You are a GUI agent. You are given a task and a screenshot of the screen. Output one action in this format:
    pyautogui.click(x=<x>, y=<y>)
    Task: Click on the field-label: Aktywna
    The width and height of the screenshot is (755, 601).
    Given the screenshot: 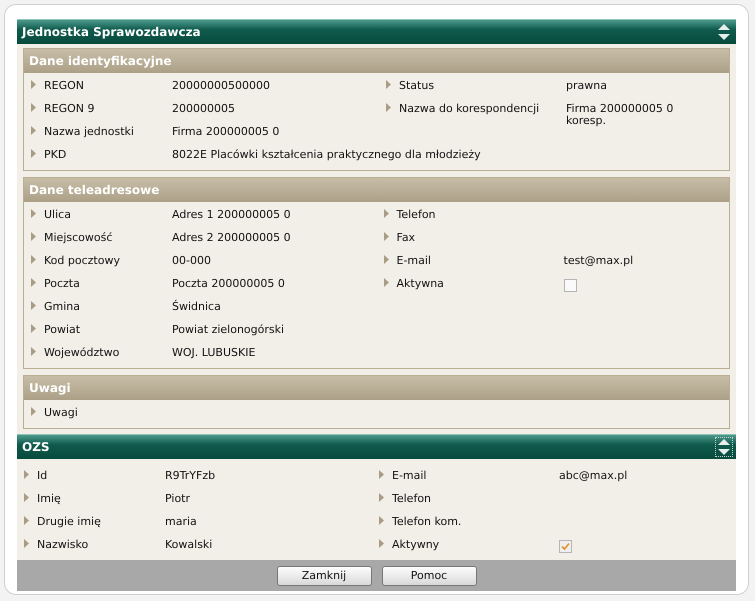 What is the action you would take?
    pyautogui.click(x=420, y=284)
    